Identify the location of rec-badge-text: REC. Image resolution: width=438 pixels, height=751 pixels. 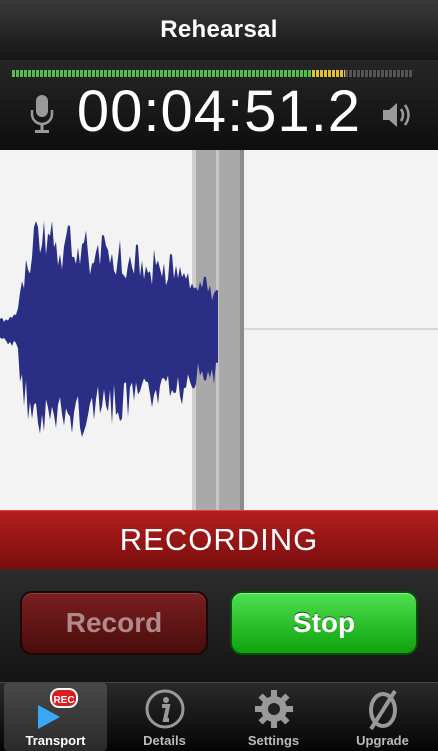
(63, 700).